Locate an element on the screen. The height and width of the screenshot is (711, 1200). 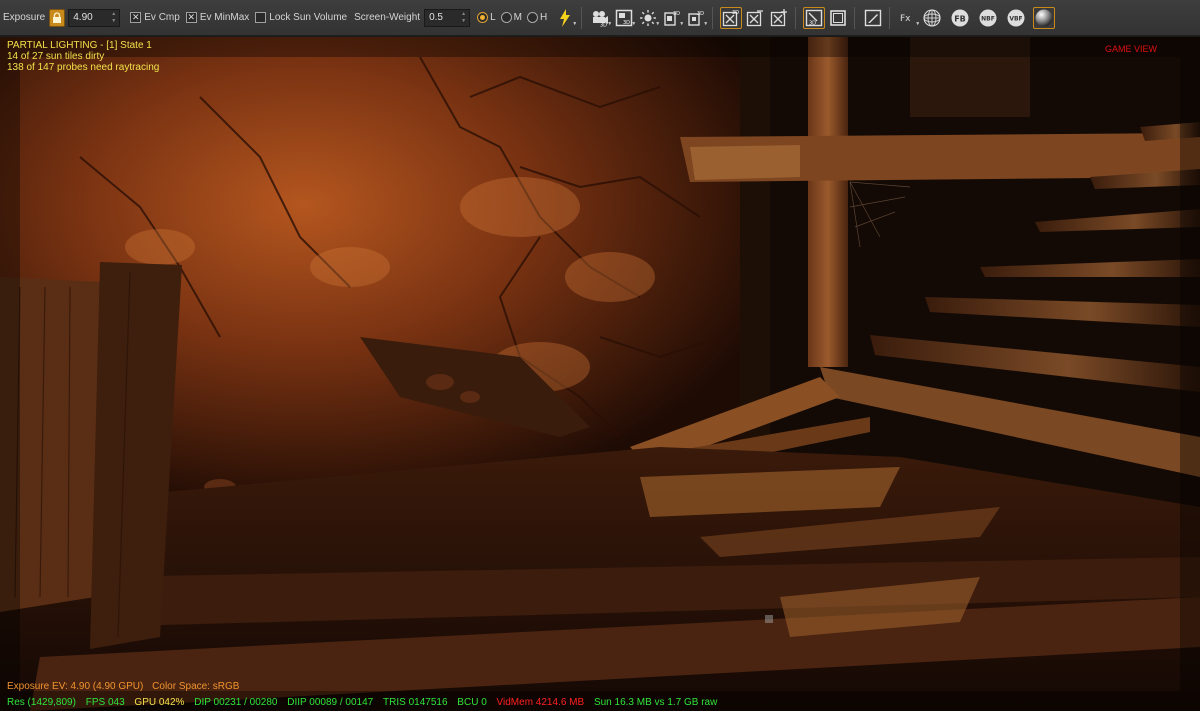
edit-icon is located at coordinates (873, 17).